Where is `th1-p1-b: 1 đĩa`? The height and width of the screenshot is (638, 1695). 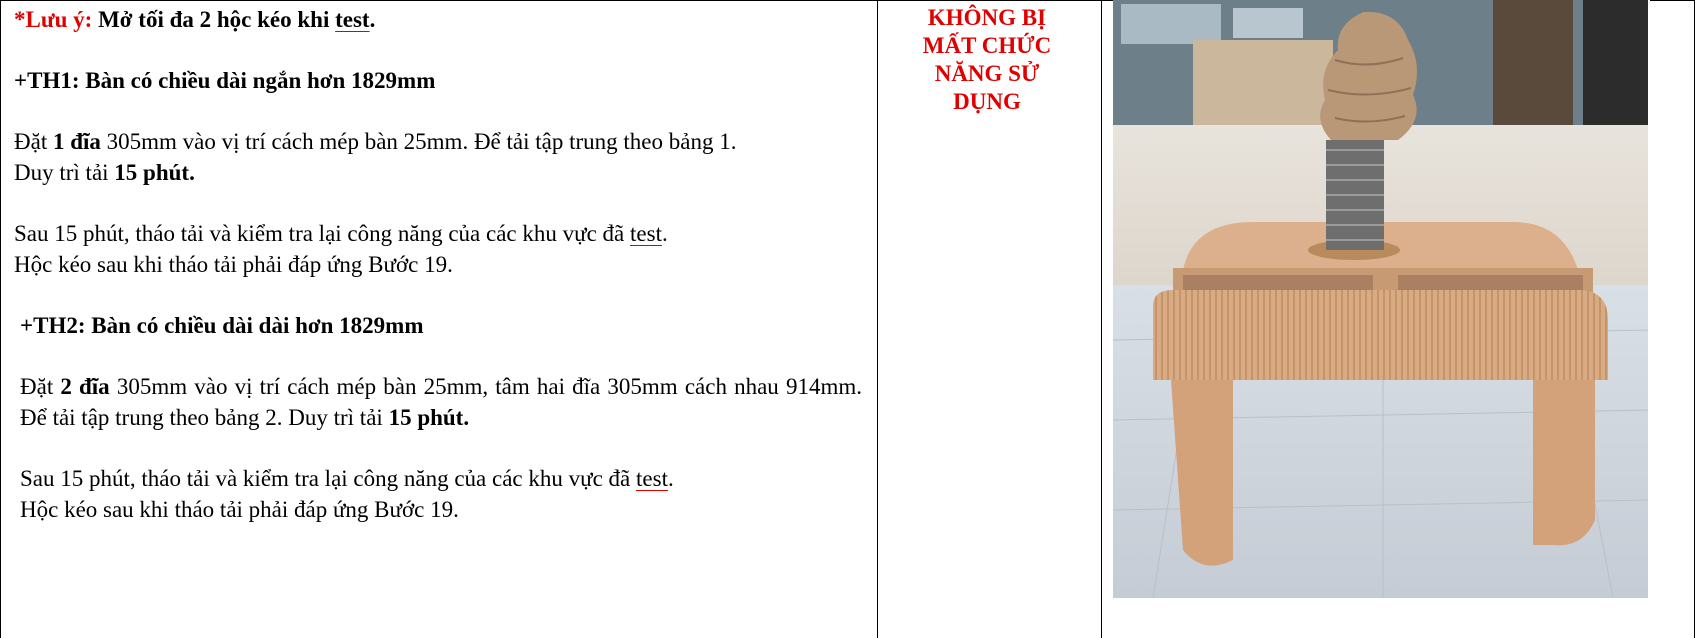 th1-p1-b: 1 đĩa is located at coordinates (76, 141).